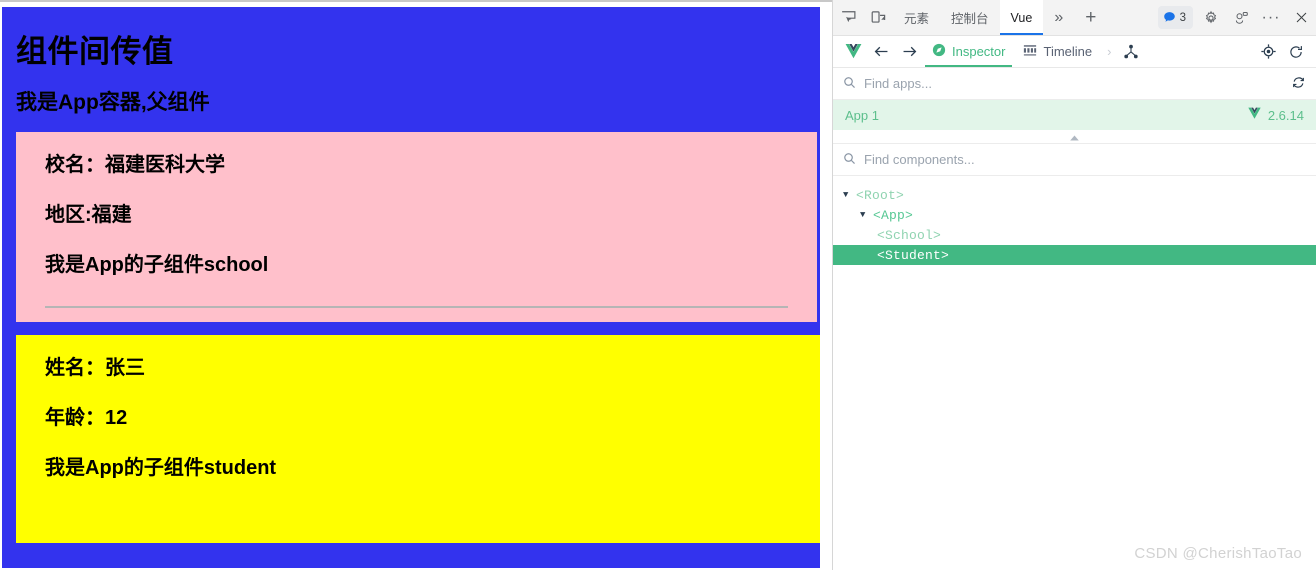  I want to click on tree-node-root: ▼ <Root>, so click(1074, 195).